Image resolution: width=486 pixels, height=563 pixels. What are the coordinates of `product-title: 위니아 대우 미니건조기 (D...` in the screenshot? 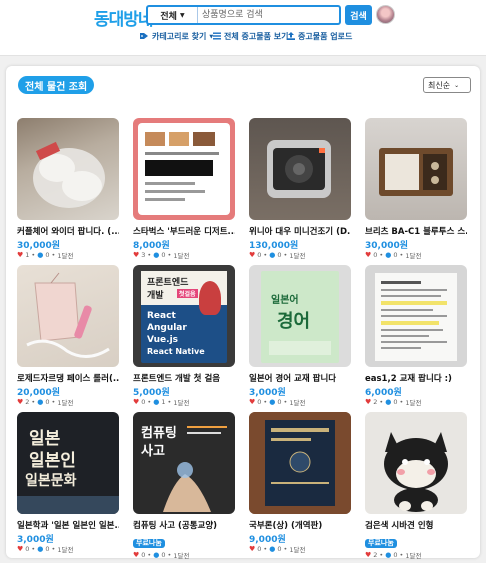 It's located at (300, 231).